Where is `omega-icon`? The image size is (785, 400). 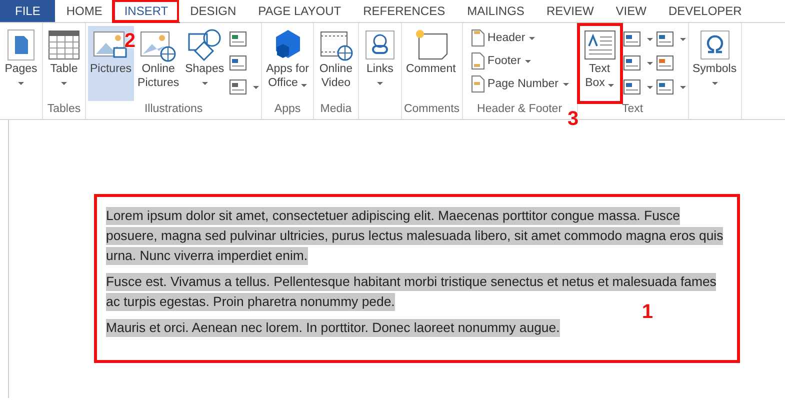
omega-icon is located at coordinates (715, 45).